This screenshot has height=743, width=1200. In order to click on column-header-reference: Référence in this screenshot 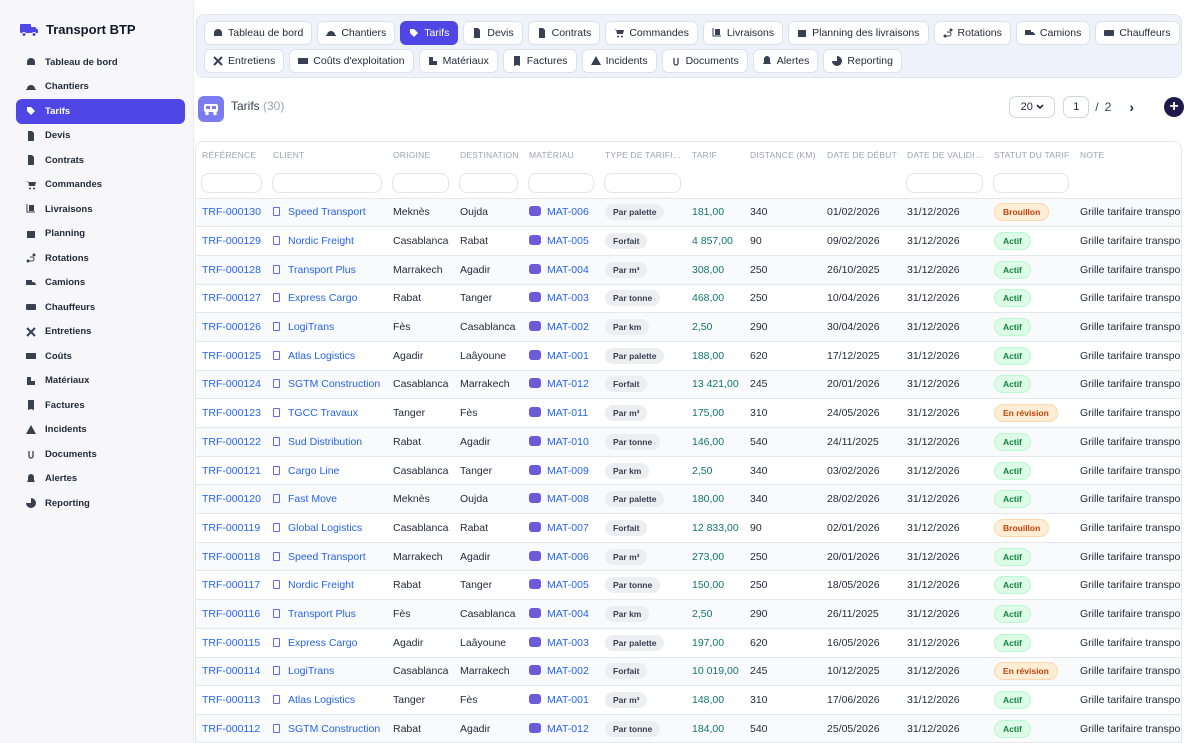, I will do `click(231, 155)`.